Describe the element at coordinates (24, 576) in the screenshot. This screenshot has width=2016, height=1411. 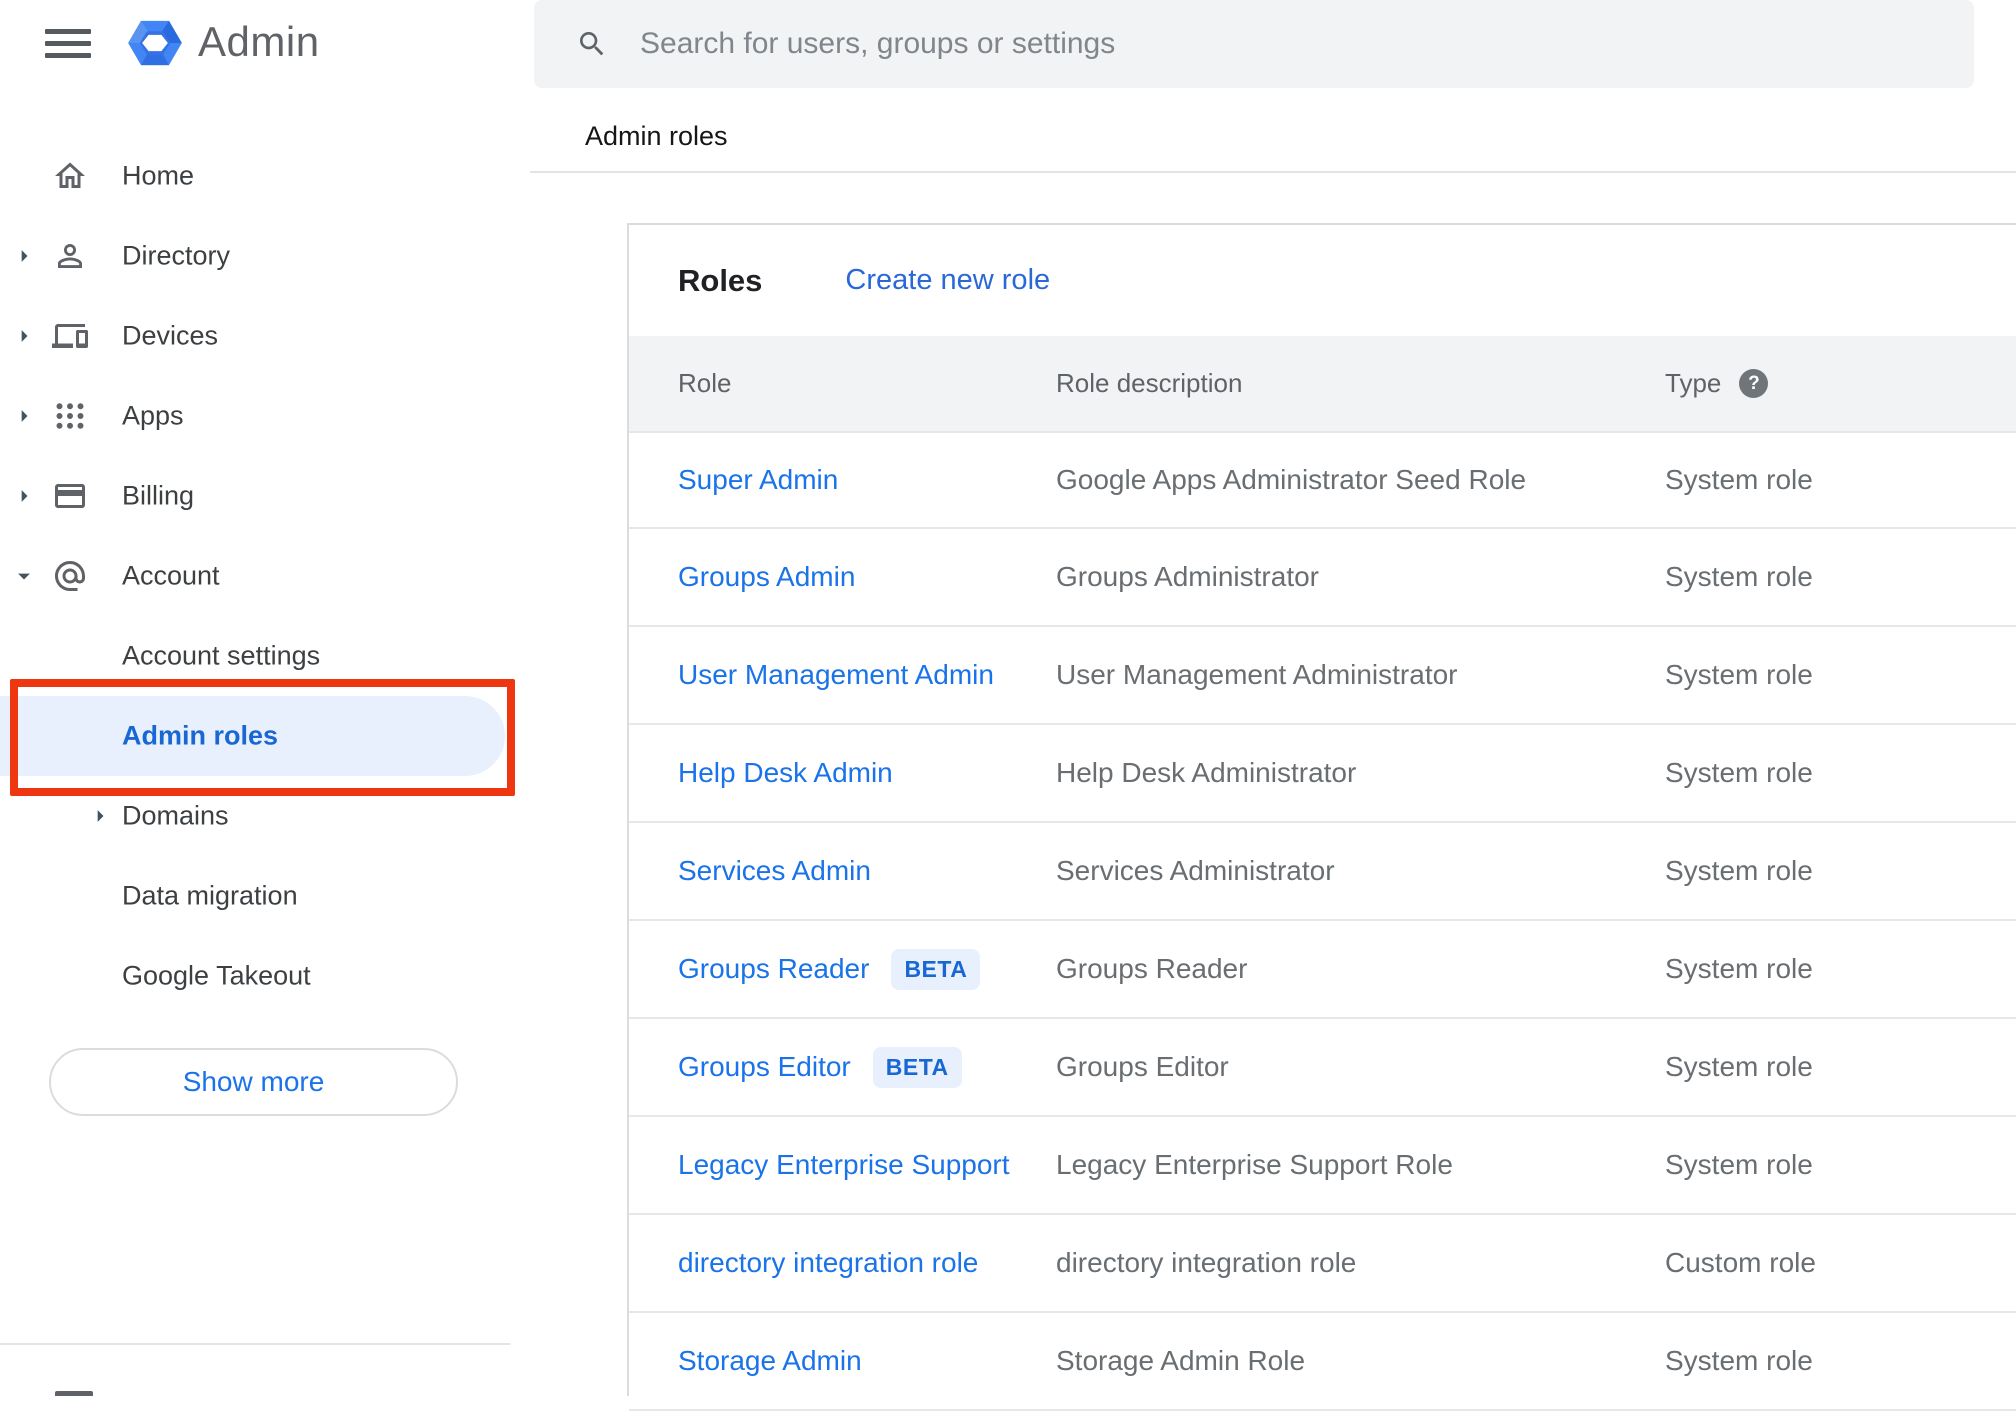
I see `chevron-down-icon` at that location.